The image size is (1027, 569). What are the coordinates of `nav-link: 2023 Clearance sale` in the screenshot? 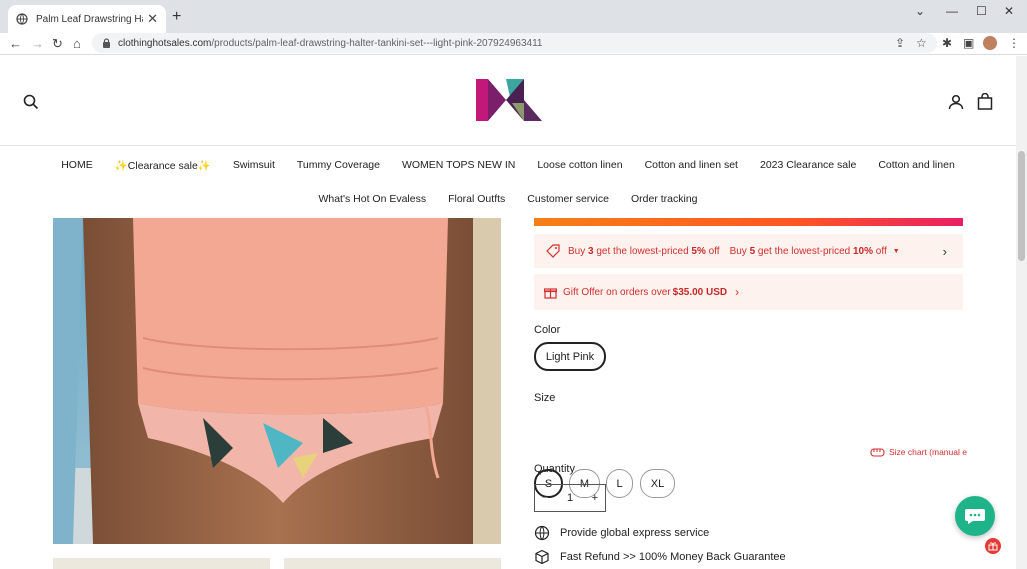 It's located at (808, 165).